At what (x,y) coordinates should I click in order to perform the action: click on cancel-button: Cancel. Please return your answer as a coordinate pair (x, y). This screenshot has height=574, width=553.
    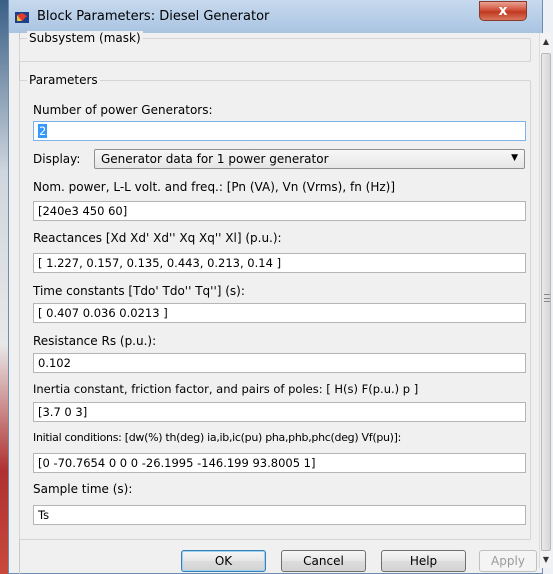
    Looking at the image, I should click on (323, 561).